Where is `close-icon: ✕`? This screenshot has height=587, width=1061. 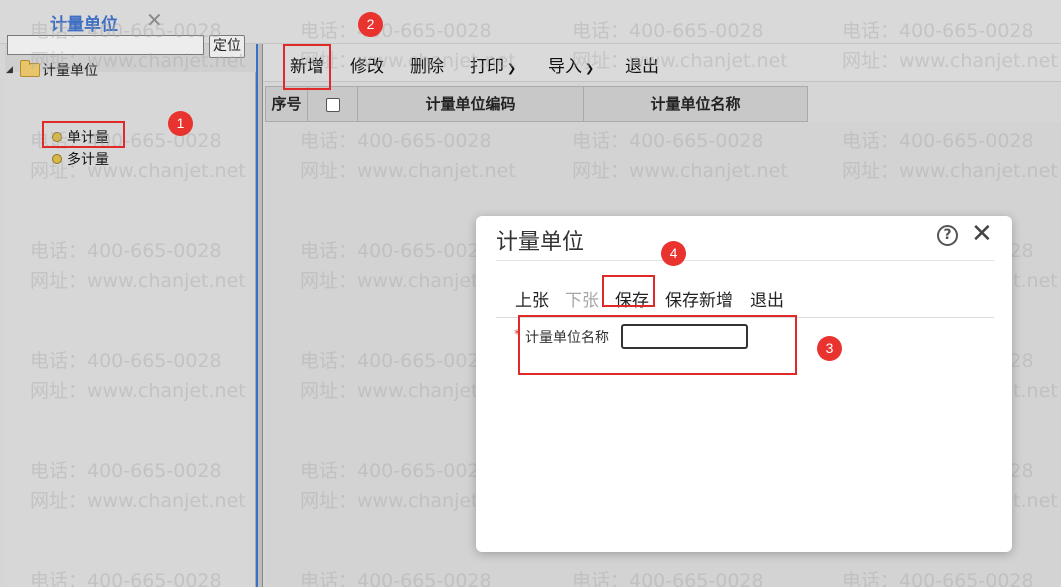 close-icon: ✕ is located at coordinates (982, 234).